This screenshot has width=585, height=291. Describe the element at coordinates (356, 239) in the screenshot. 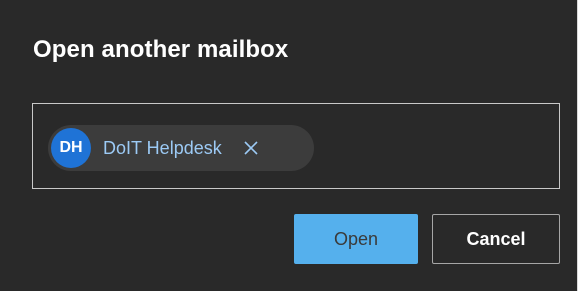

I see `open-button: Open` at that location.